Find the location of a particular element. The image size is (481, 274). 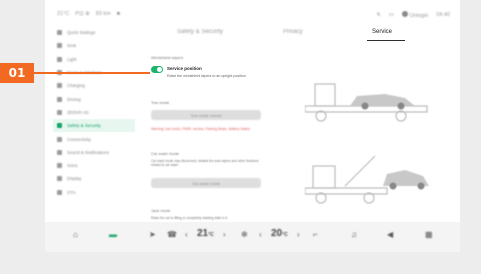

sidebar-item-voice: Voice is located at coordinates (94, 165).